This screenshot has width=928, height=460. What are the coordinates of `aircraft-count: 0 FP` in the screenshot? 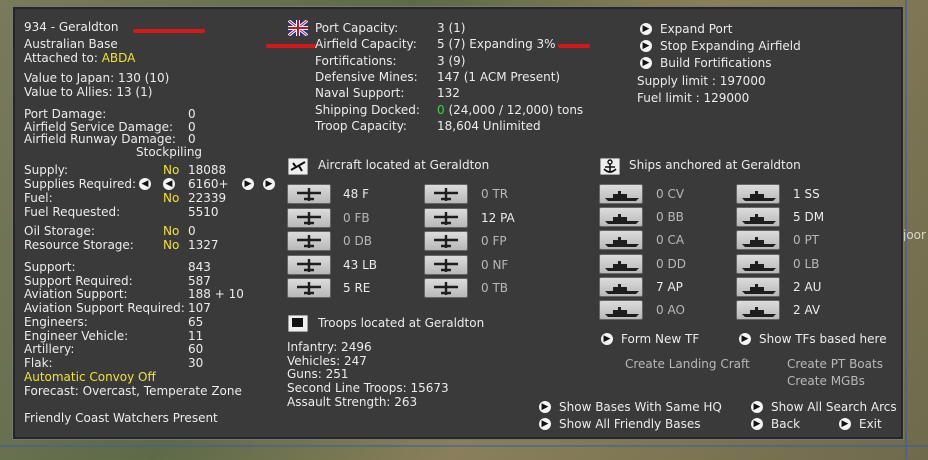 It's located at (494, 241).